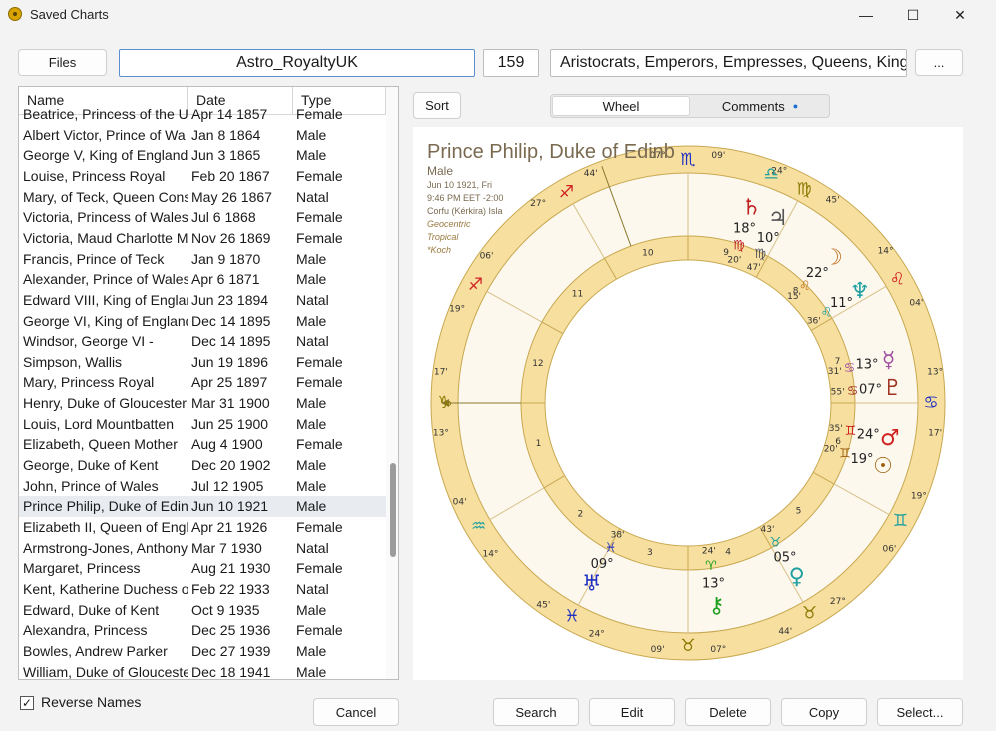 This screenshot has width=996, height=731. I want to click on chart-date: Jun 10 1921, Fri, so click(460, 185).